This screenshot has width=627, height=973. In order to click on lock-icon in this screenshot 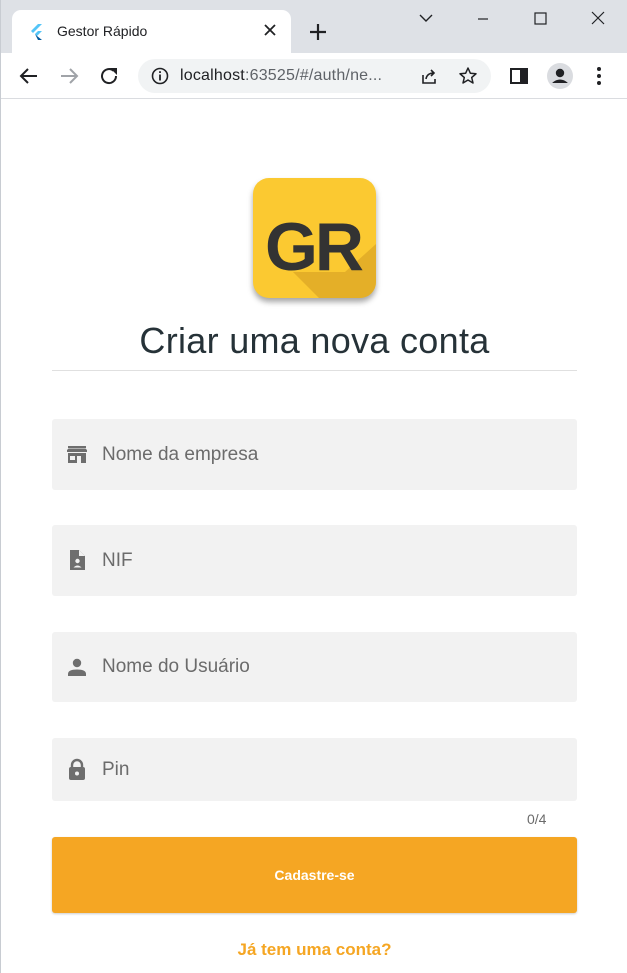, I will do `click(77, 769)`.